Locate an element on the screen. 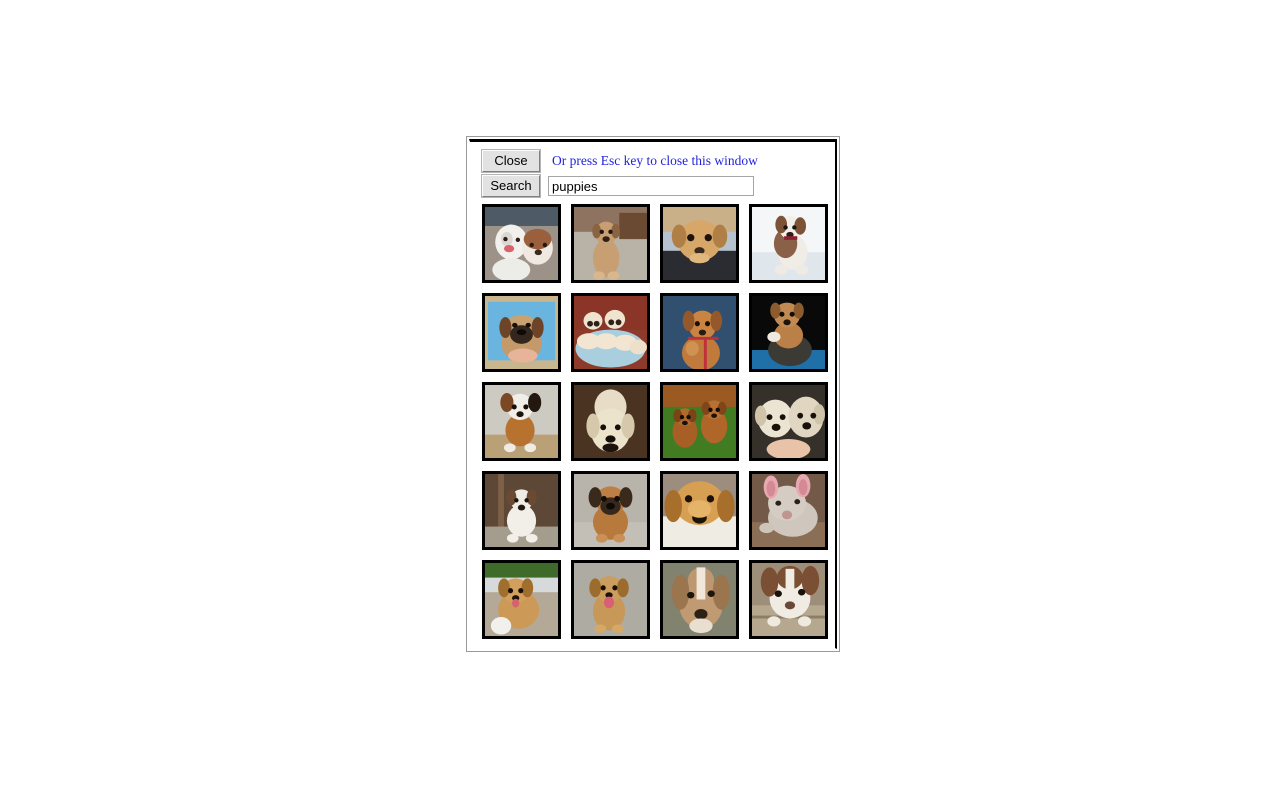 This screenshot has height=800, width=1280. thumbnail-grid is located at coordinates (658, 421).